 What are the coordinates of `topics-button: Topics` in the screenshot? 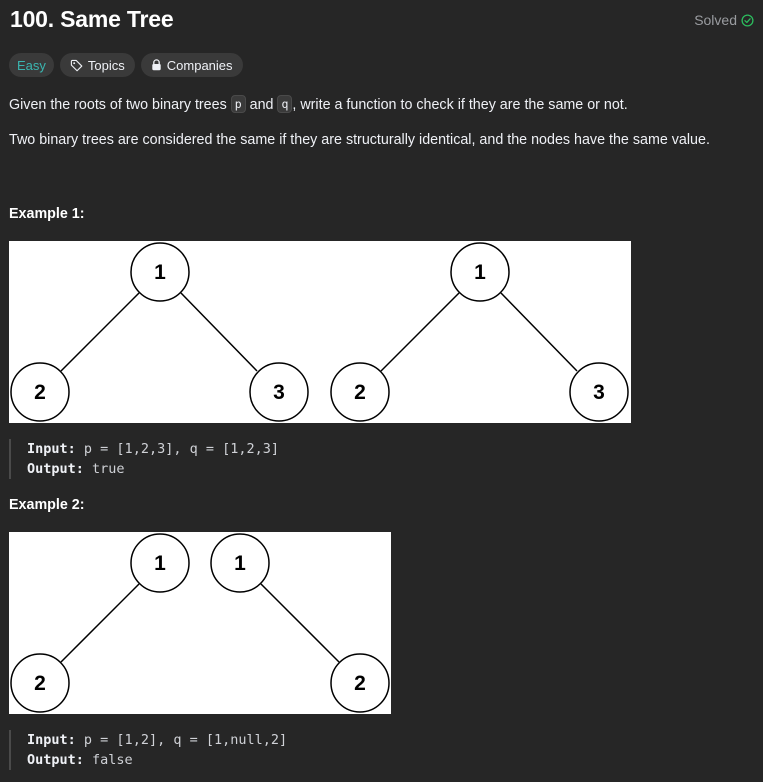 It's located at (97, 65).